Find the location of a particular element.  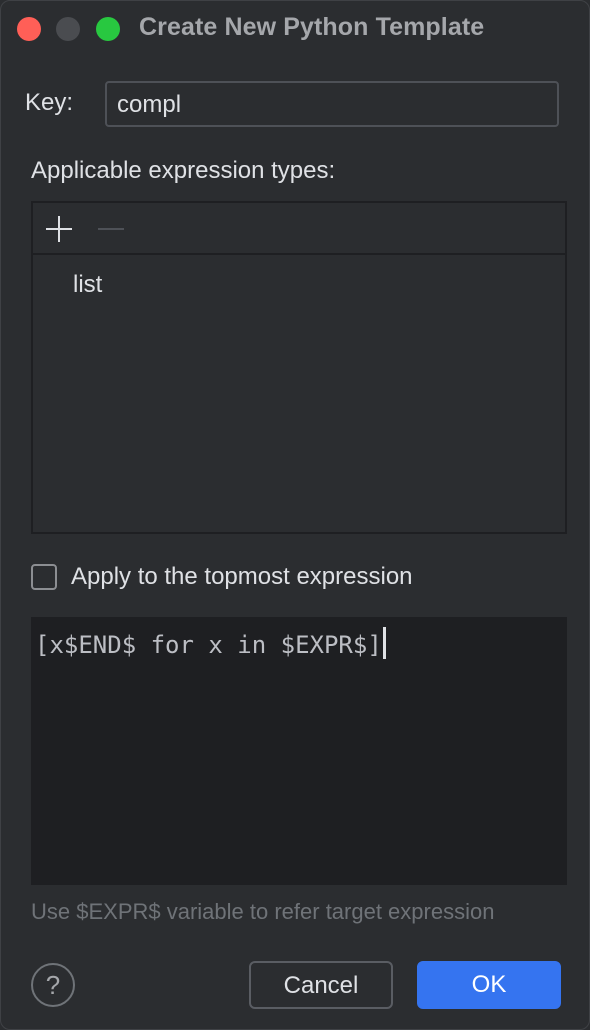

key-label: Key: is located at coordinates (49, 102).